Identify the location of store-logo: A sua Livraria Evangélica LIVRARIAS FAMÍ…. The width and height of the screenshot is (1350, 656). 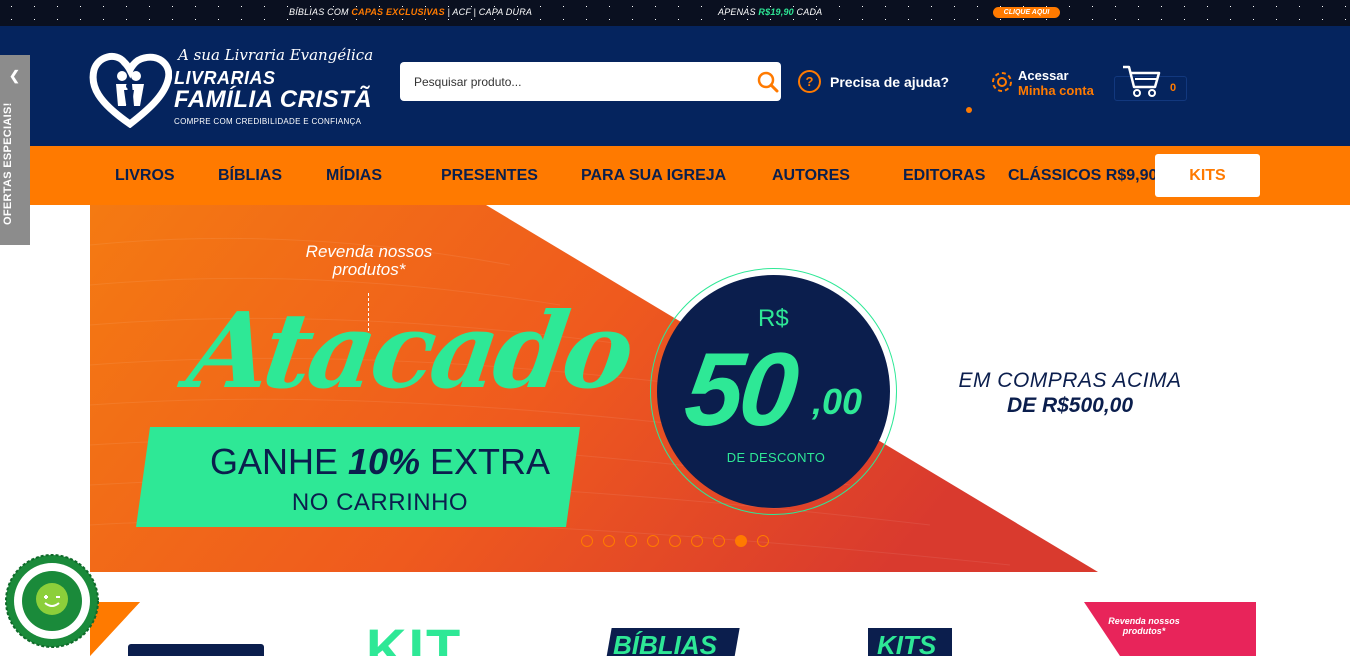
(233, 88).